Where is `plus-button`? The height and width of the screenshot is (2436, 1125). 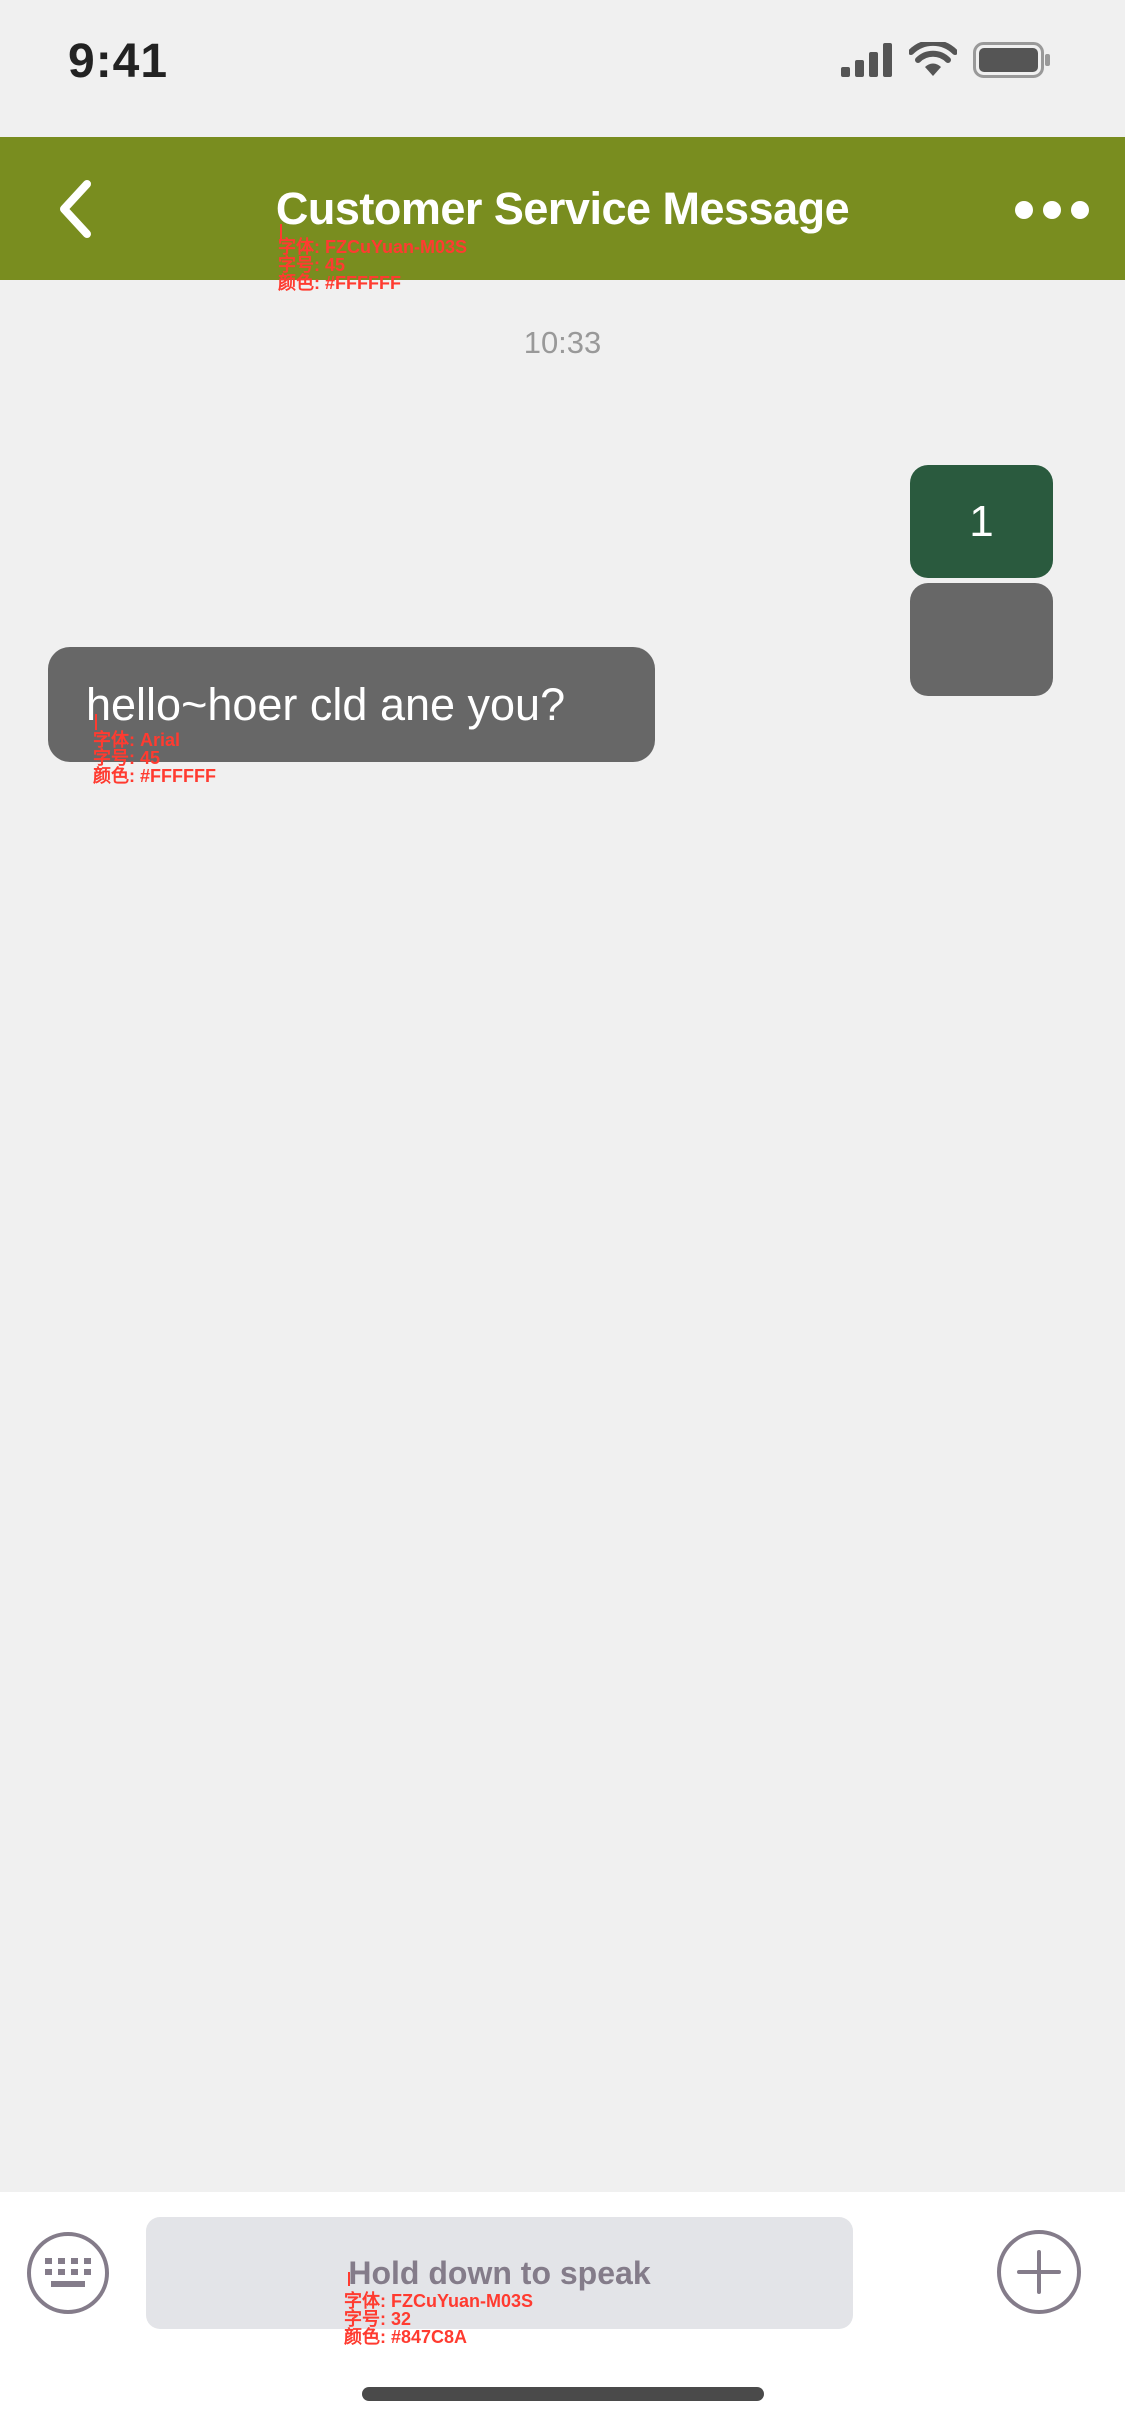
plus-button is located at coordinates (1039, 2272).